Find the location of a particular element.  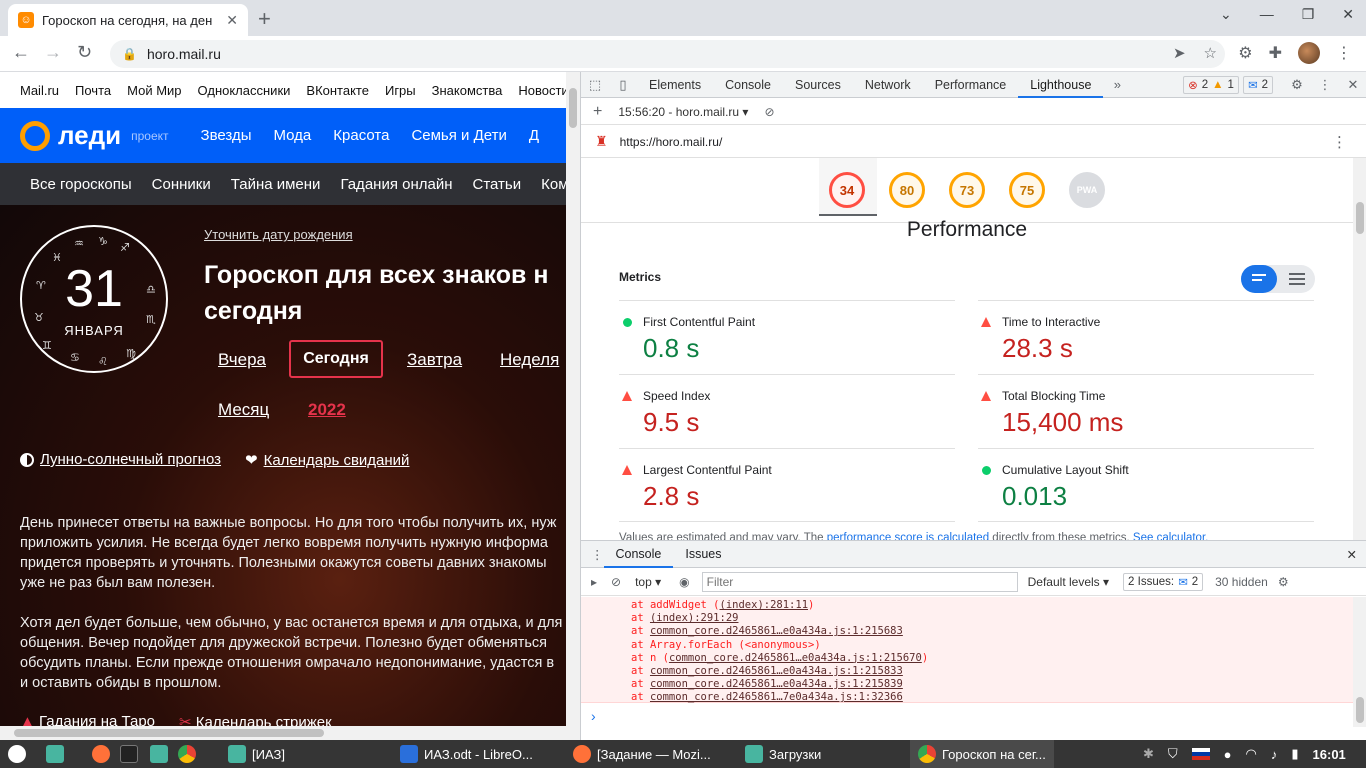

calculator-link: See calculator. is located at coordinates (1170, 536).